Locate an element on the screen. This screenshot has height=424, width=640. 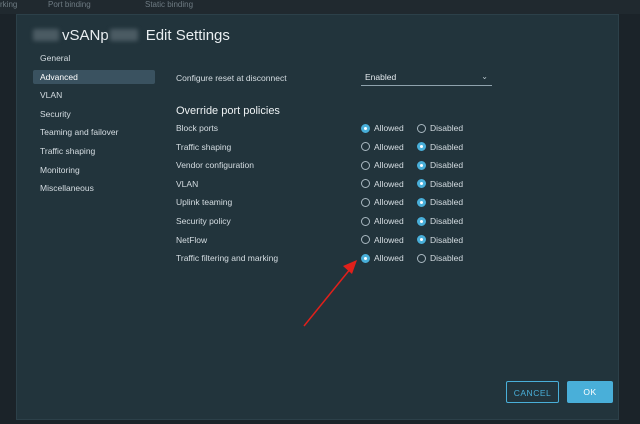
policy-row: NetFlow Allowed Disabled is located at coordinates (396, 241).